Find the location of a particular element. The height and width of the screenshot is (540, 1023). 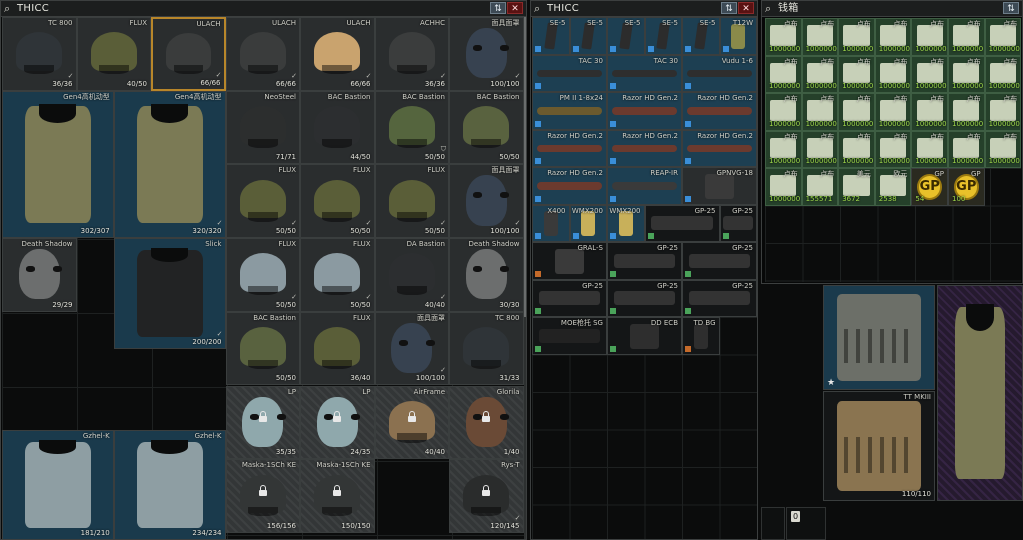

stash-item-da-bastion: DA Bastion 40/40 ✓ is located at coordinates (411, 275).